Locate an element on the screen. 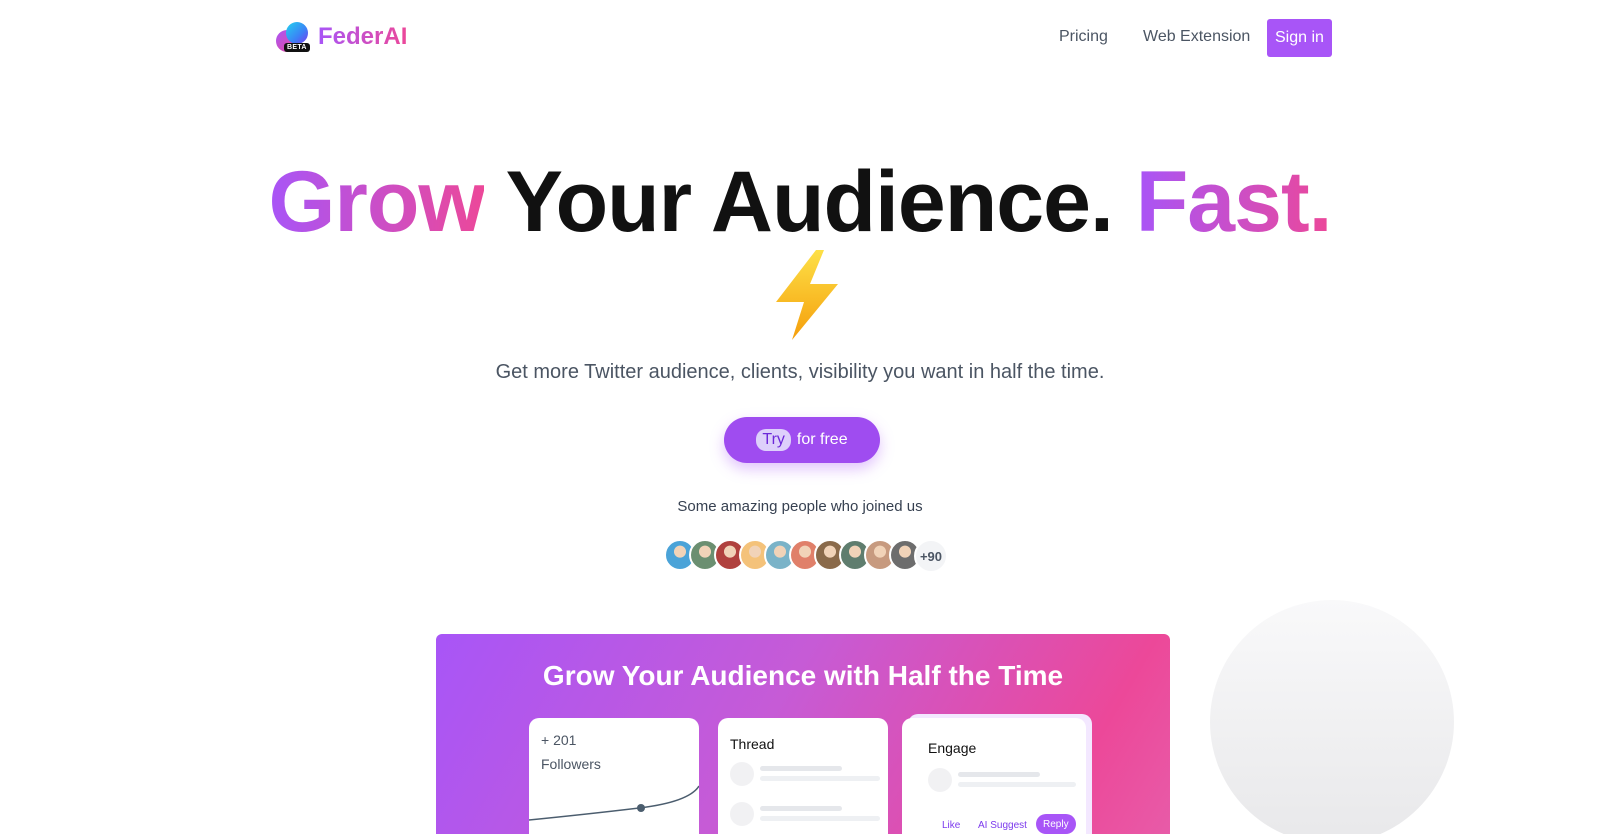 The width and height of the screenshot is (1600, 834). reply-button: Reply is located at coordinates (1056, 824).